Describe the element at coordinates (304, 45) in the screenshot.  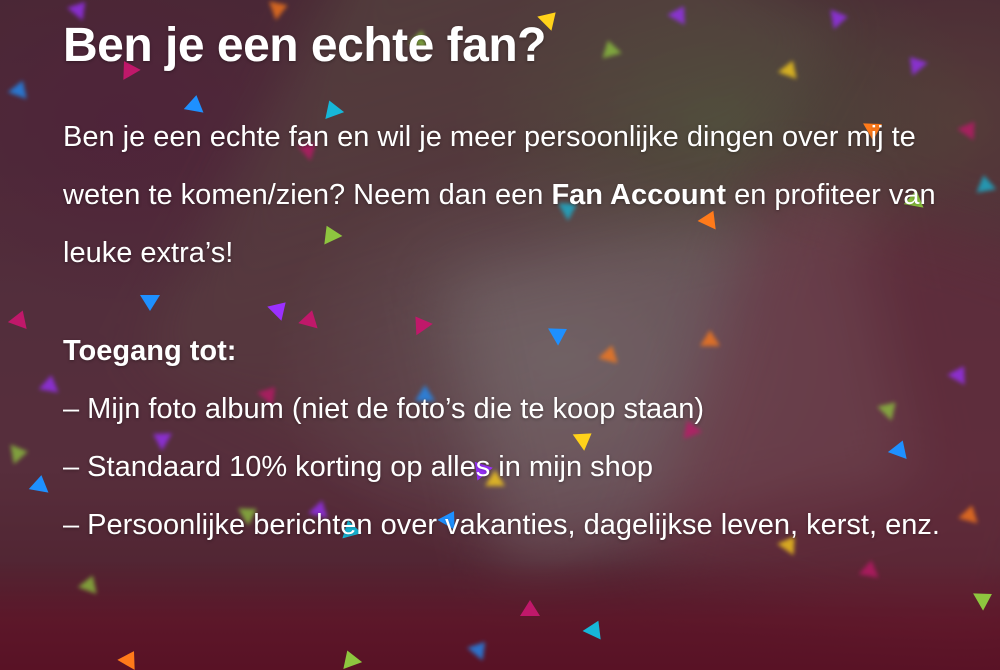
I see `page-title: Ben je een echte fan?` at that location.